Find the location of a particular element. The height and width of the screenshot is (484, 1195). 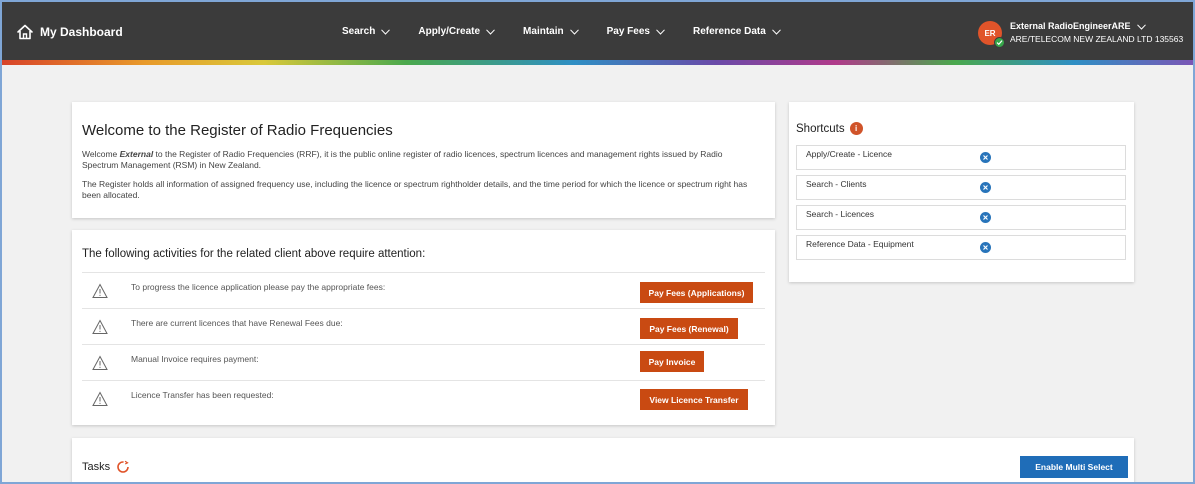

tasks-card: Tasks Enable Multi Select is located at coordinates (603, 460).